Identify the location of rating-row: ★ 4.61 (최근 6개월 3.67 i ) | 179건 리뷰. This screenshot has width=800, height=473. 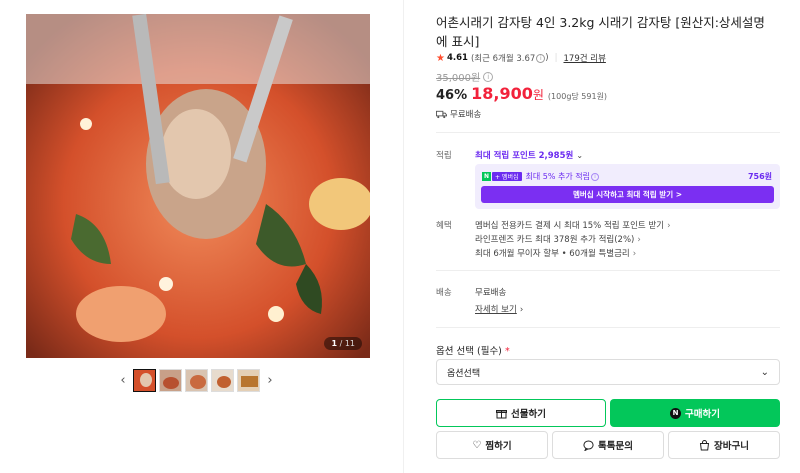
(521, 58).